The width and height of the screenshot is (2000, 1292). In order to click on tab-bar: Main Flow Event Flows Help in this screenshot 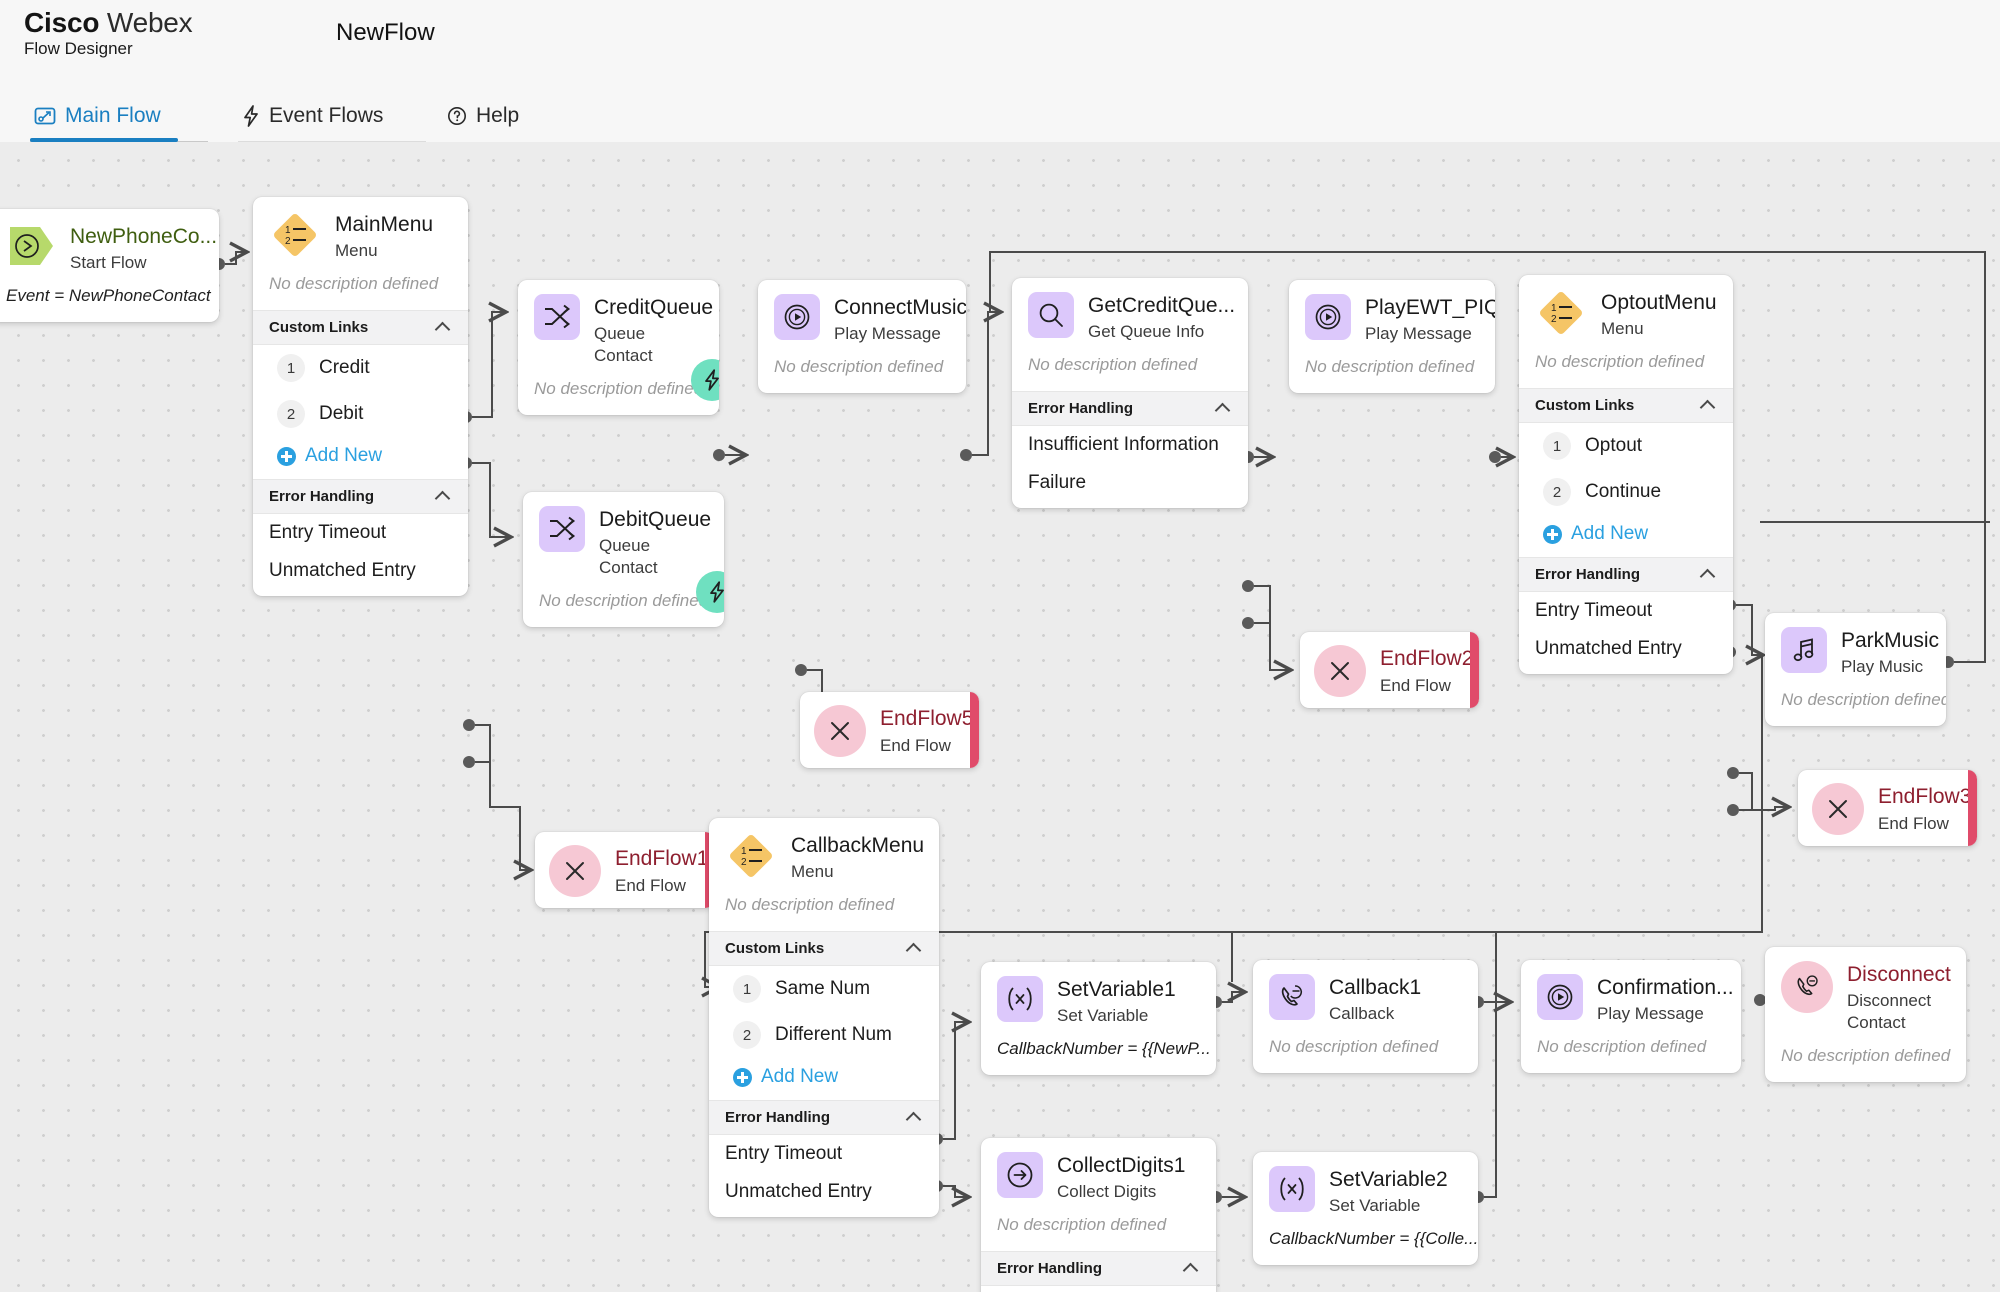, I will do `click(1000, 116)`.